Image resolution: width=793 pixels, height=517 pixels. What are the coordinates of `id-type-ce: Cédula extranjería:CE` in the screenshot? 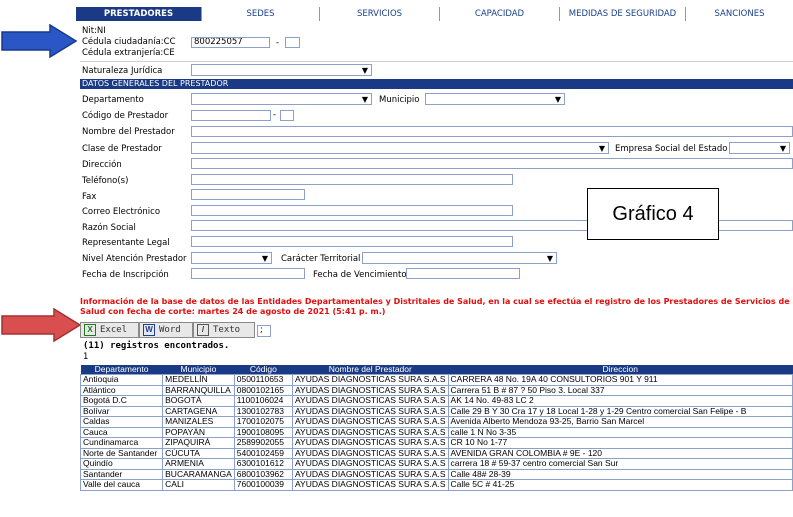 It's located at (128, 53).